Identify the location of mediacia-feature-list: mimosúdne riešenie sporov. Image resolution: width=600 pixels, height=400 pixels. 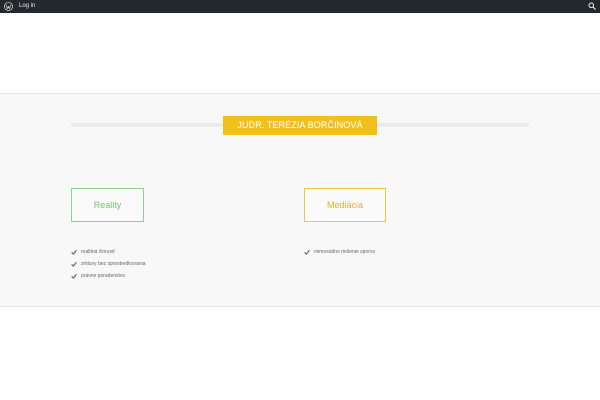
(339, 252).